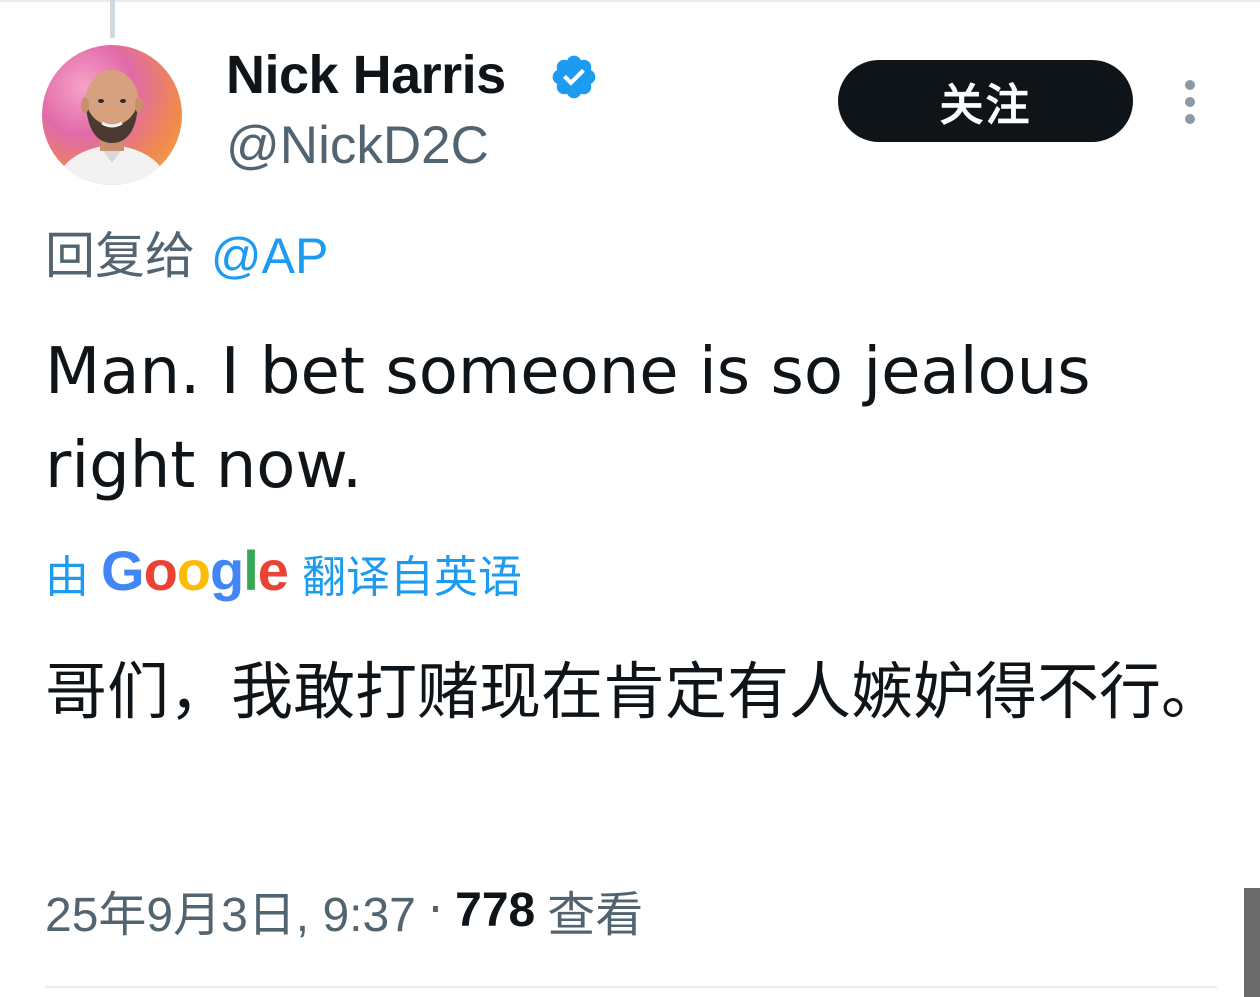  What do you see at coordinates (67, 577) in the screenshot?
I see `translation-by-label: 由` at bounding box center [67, 577].